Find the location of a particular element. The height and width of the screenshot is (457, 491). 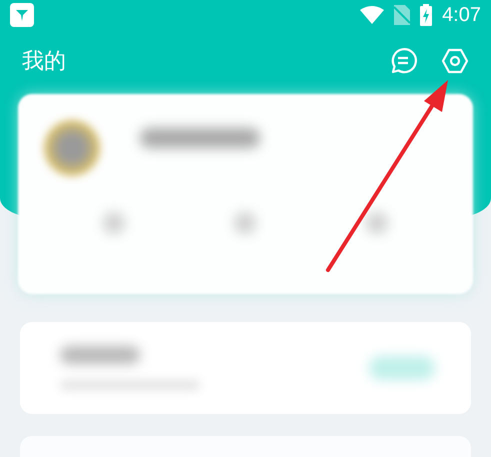

status-time: 4:07 is located at coordinates (461, 15).